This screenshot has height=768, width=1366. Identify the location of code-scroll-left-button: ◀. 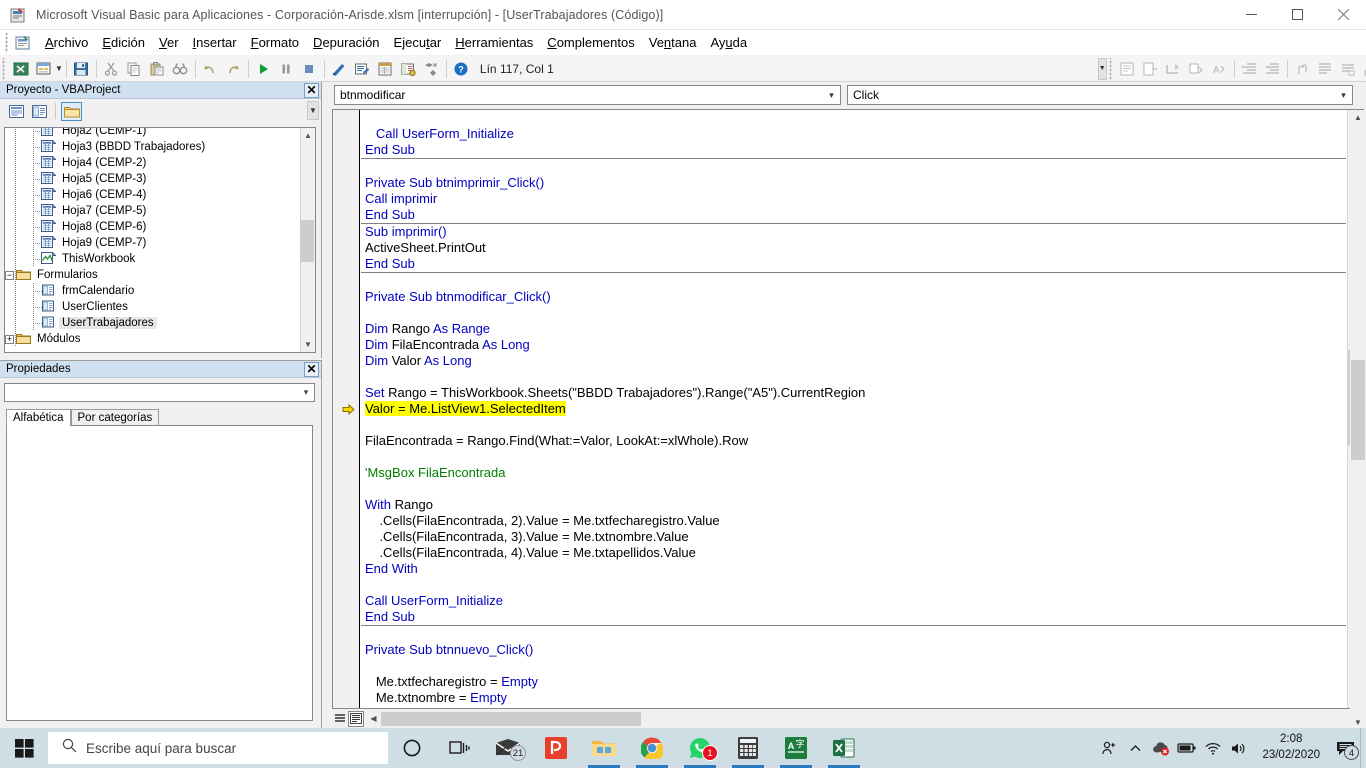
(373, 719).